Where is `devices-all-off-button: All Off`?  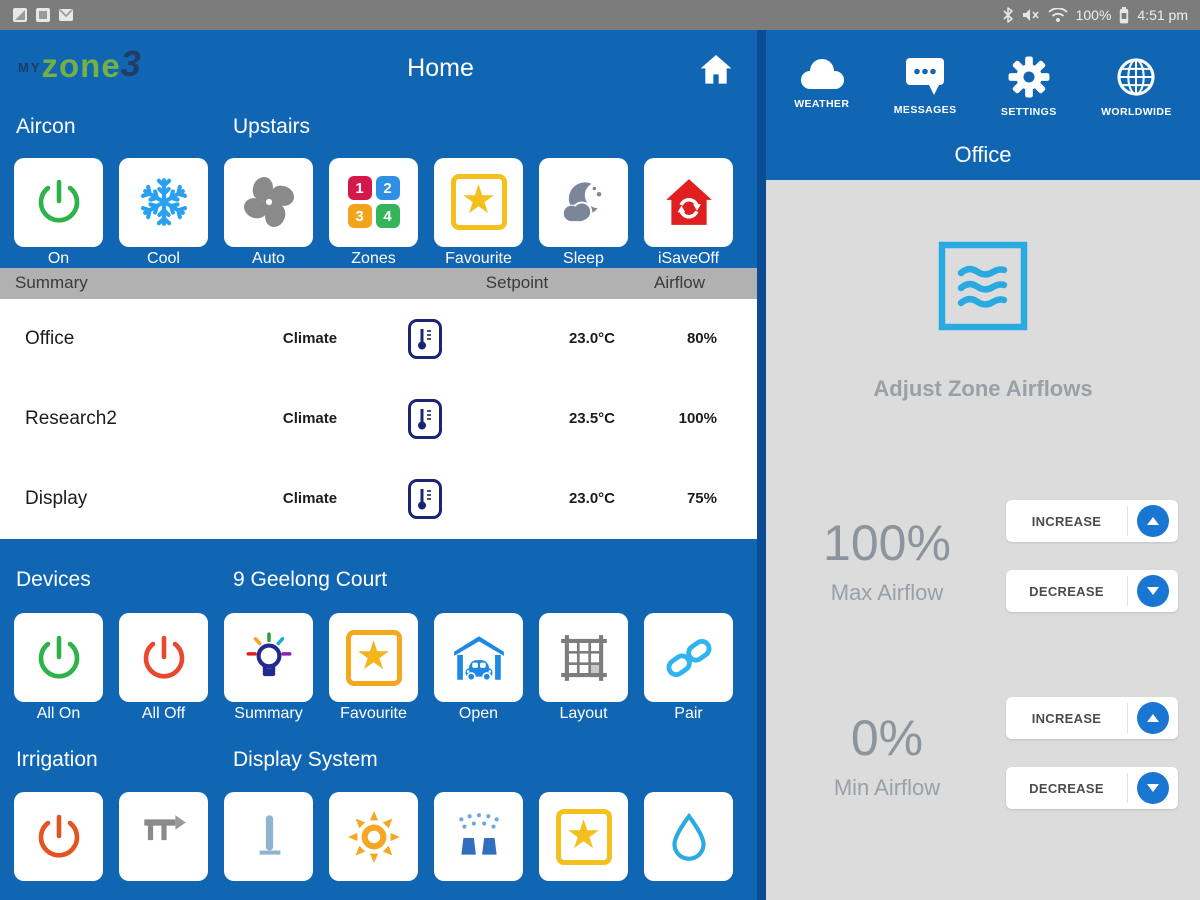
devices-all-off-button: All Off is located at coordinates (163, 668).